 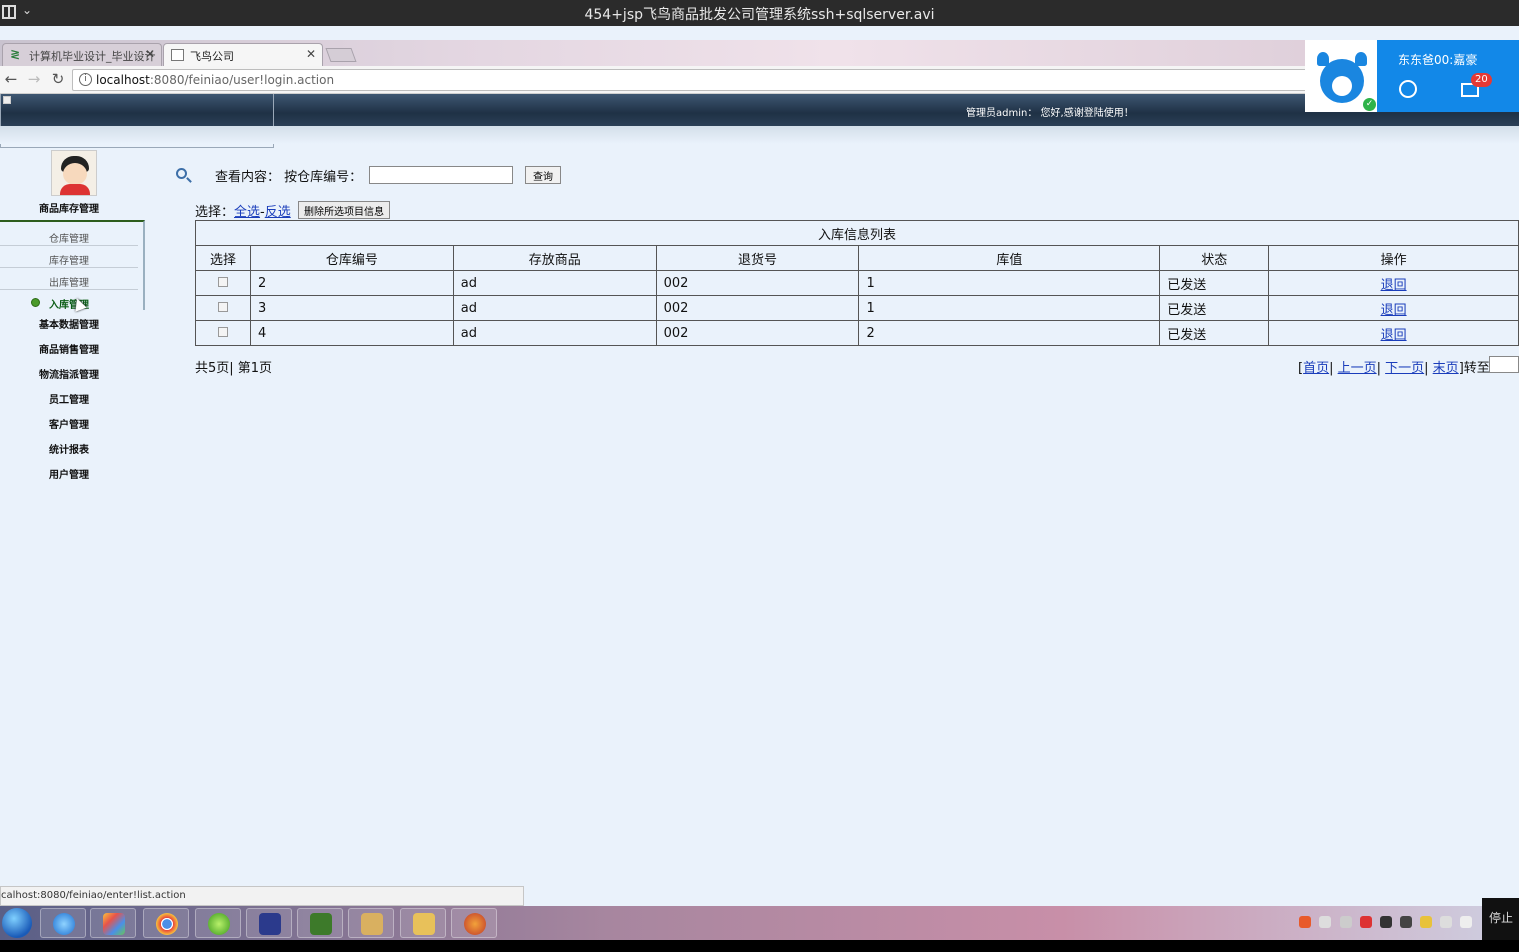 I want to click on clock-icon, so click(x=1408, y=89).